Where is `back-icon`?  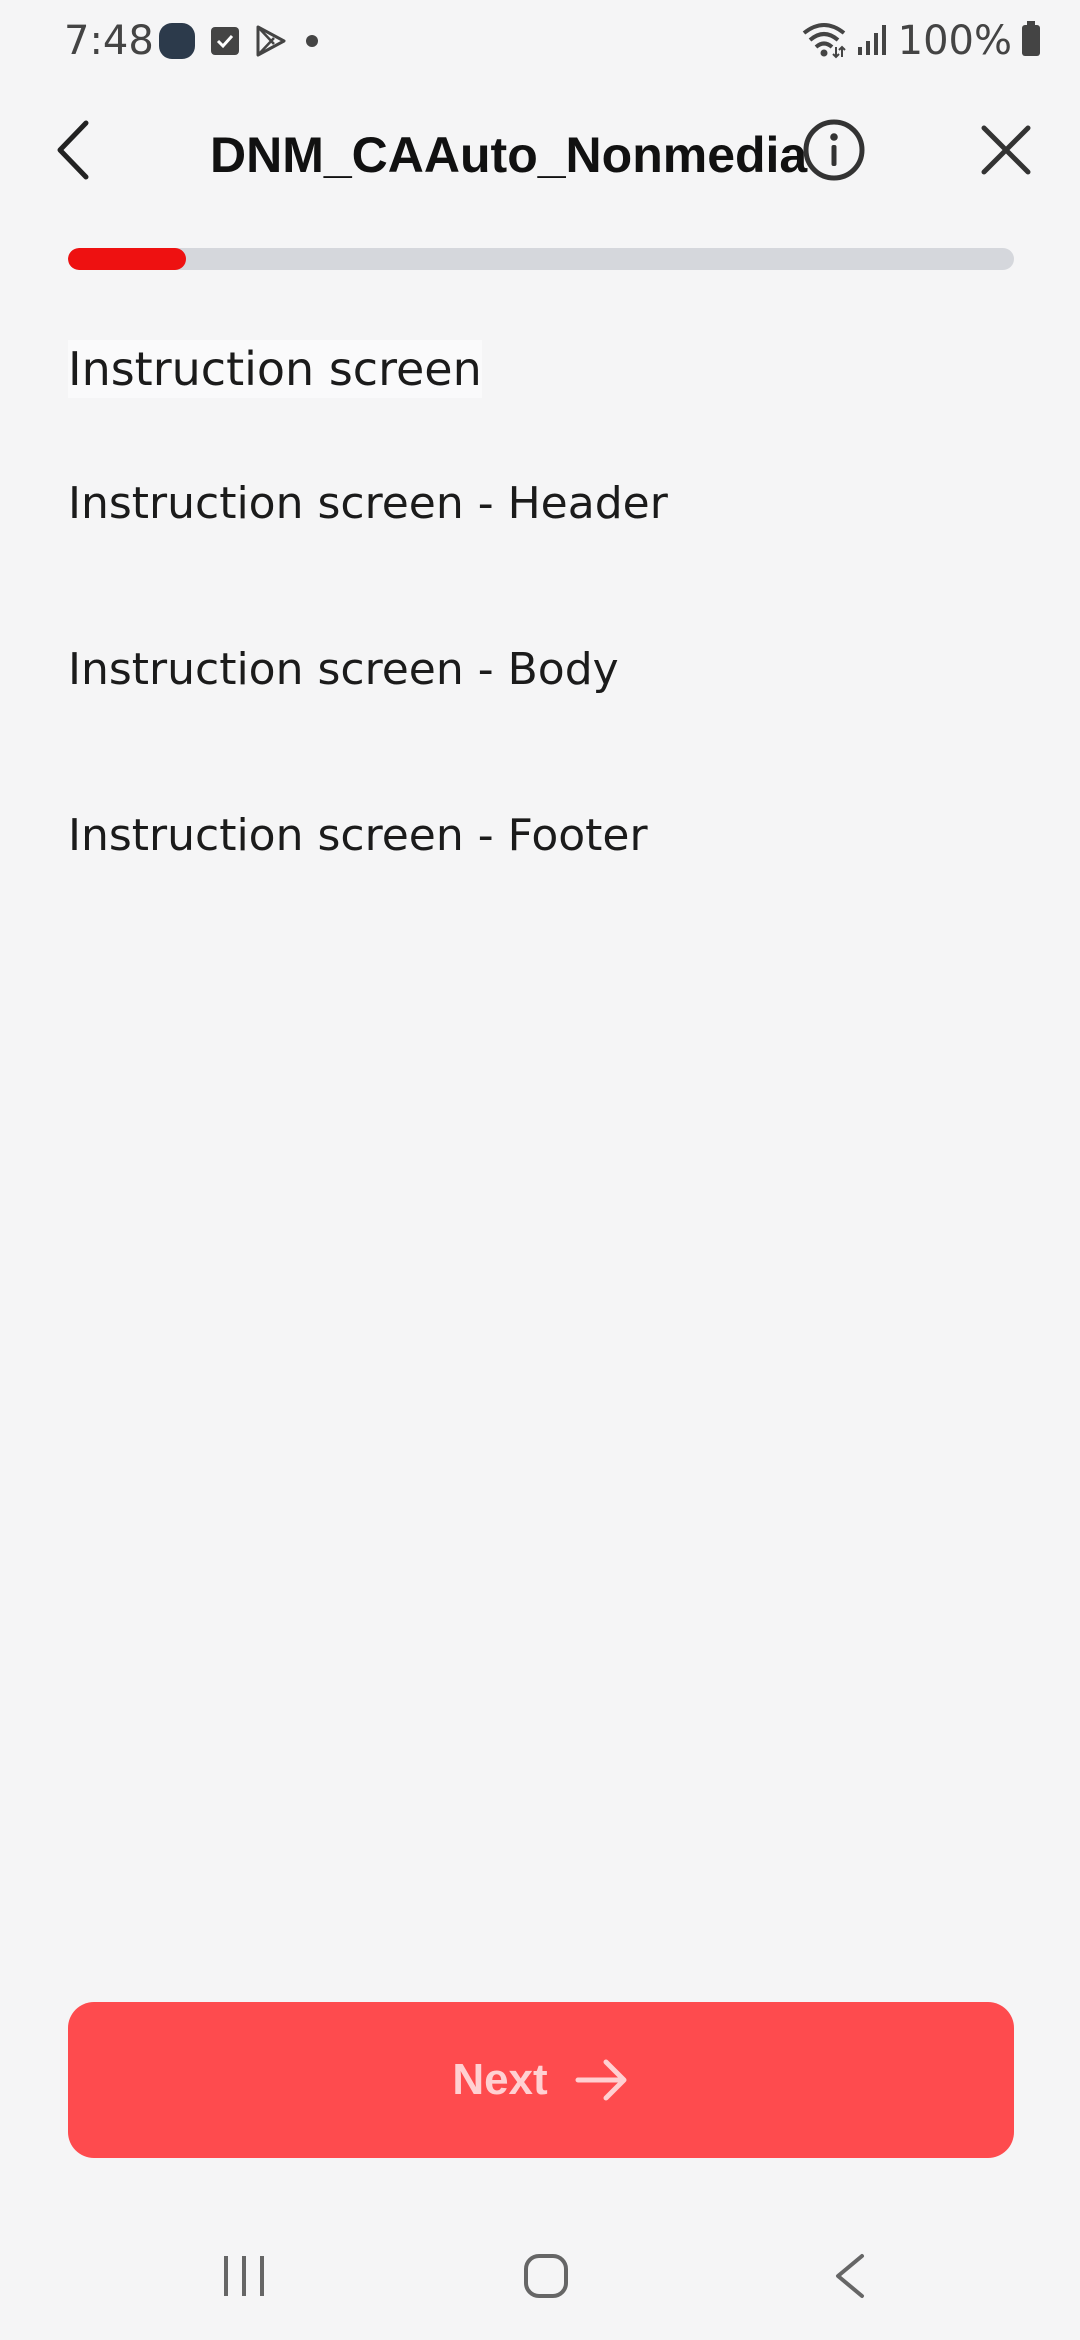
back-icon is located at coordinates (850, 2276).